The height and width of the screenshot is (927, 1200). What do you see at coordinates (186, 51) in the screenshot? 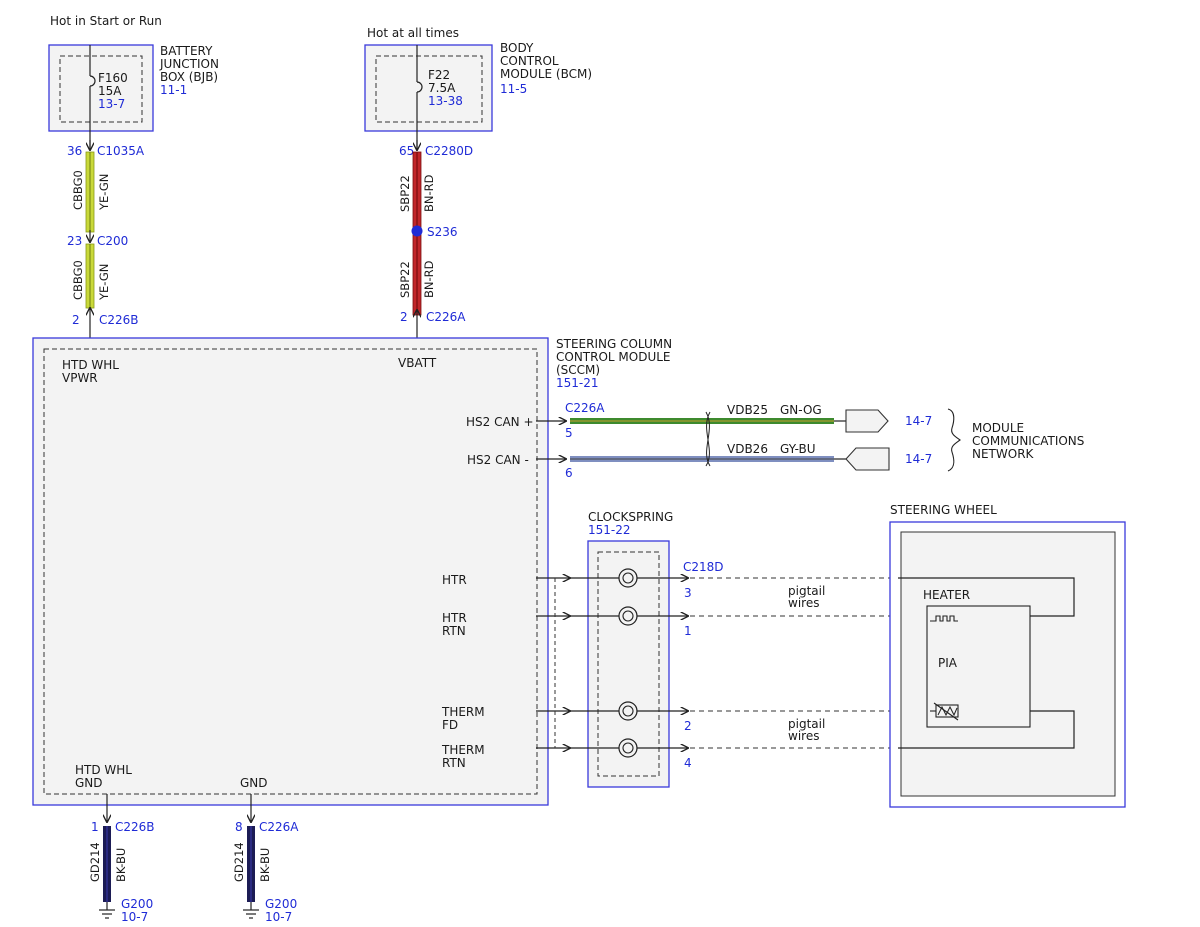
I see `bjb-name-line1: BATTERY` at bounding box center [186, 51].